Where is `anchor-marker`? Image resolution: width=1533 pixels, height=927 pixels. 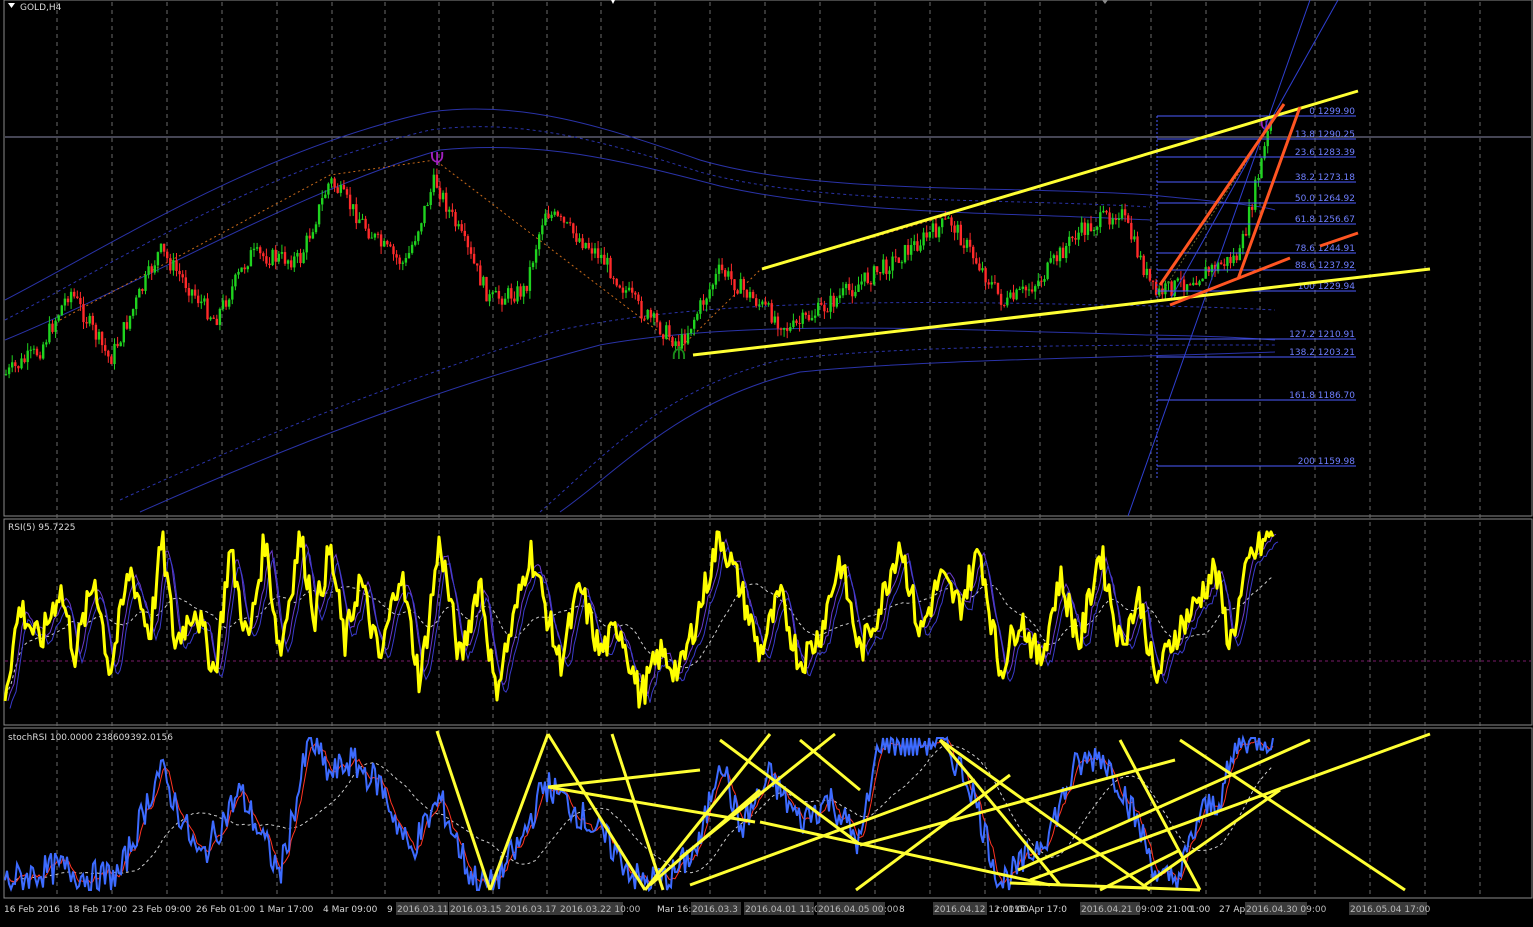 anchor-marker is located at coordinates (613, 2).